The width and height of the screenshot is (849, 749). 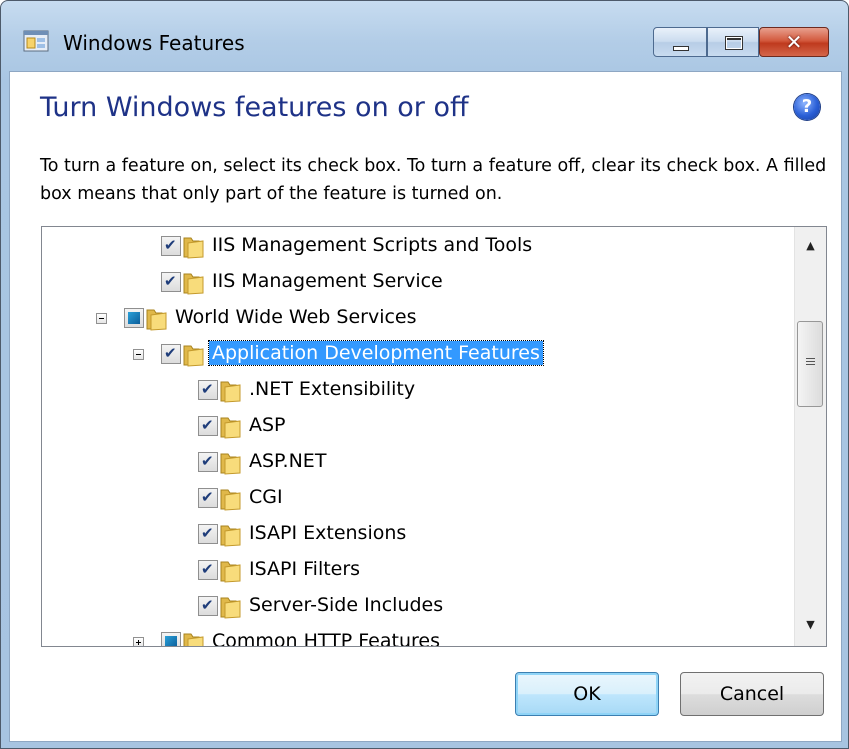 What do you see at coordinates (418, 571) in the screenshot?
I see `tree-item: ISAPI Filters` at bounding box center [418, 571].